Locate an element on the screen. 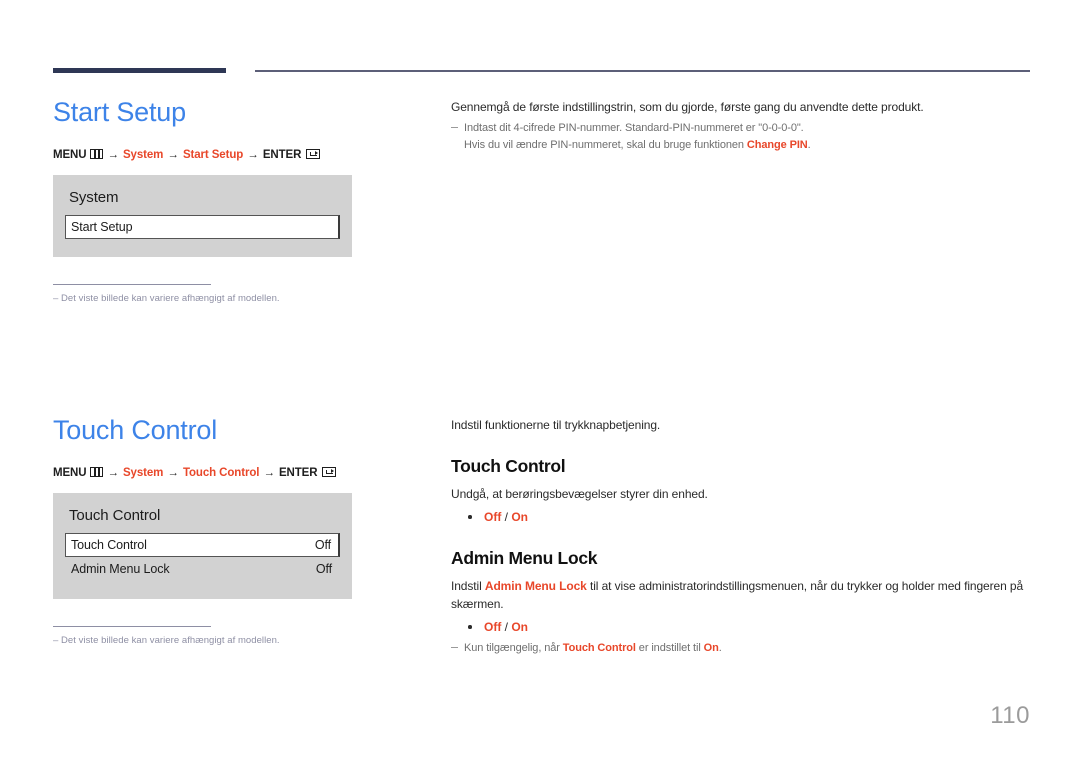 This screenshot has width=1080, height=763. osd-panel-system: System Start Setup is located at coordinates (202, 215).